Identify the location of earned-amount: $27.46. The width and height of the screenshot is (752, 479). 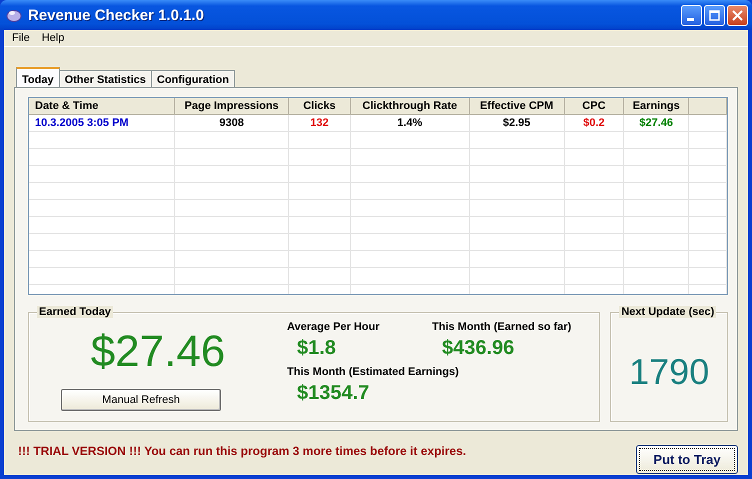
(158, 352).